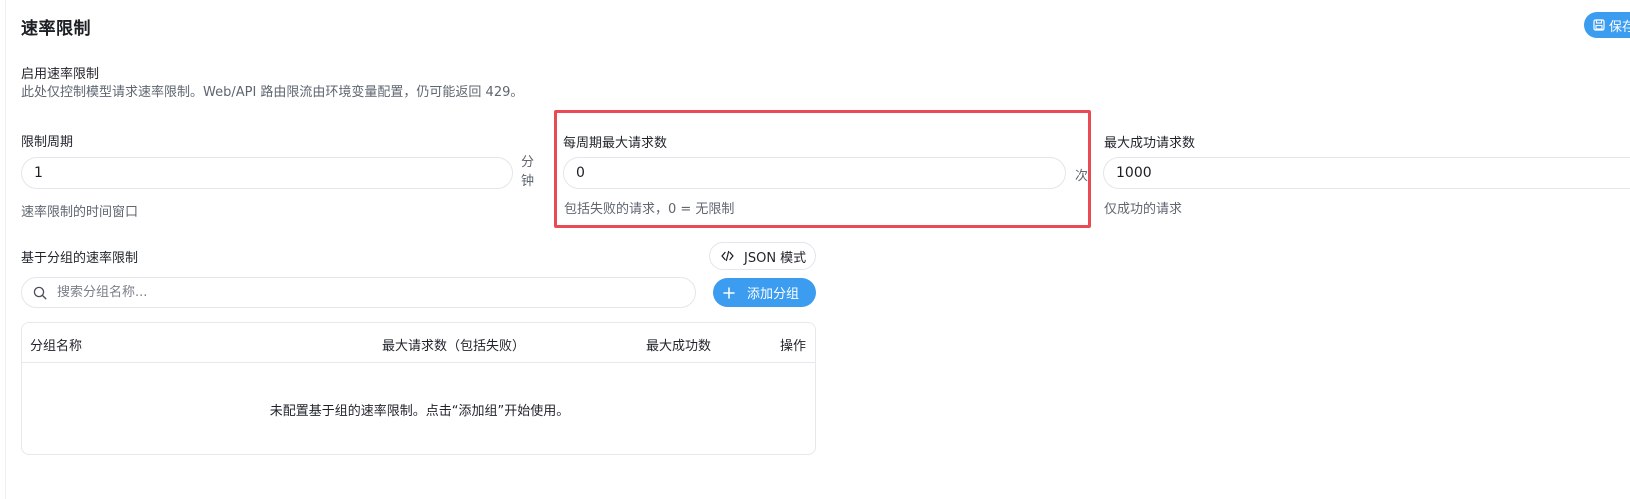 The image size is (1630, 499). Describe the element at coordinates (40, 293) in the screenshot. I see `search-icon` at that location.